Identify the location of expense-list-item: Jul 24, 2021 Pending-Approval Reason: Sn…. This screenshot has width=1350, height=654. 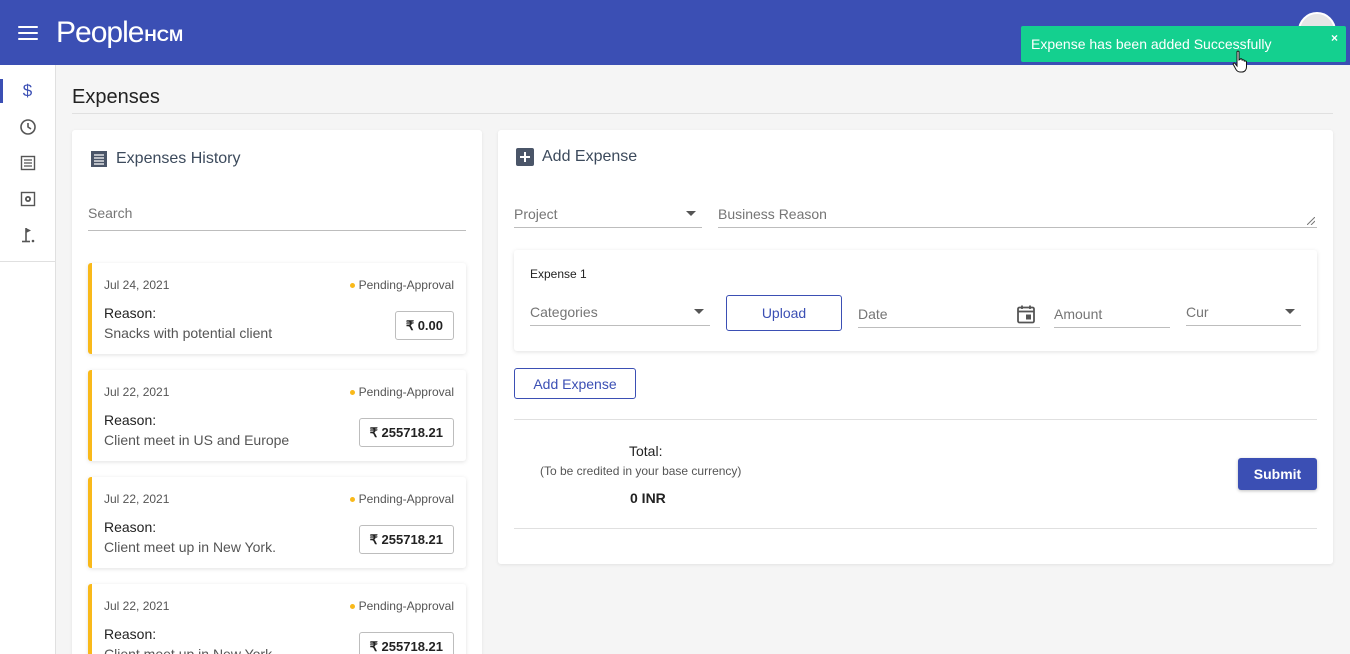
(277, 308).